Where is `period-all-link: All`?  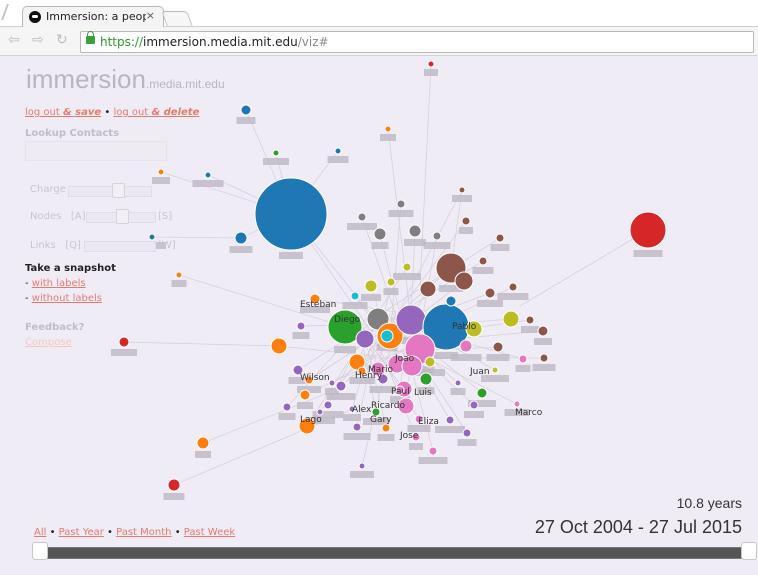
period-all-link: All is located at coordinates (40, 532).